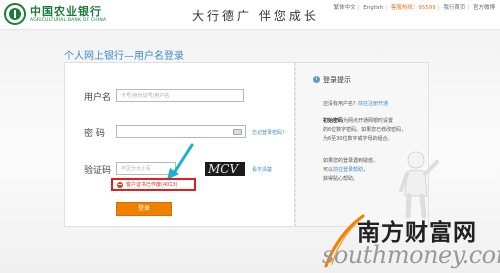  I want to click on annotation-arrow-icon, so click(180, 161).